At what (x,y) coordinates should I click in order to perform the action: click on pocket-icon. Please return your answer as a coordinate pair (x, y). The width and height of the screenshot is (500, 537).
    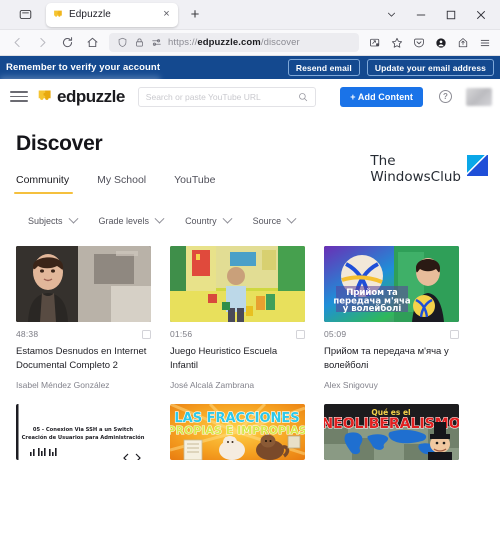
    Looking at the image, I should click on (418, 42).